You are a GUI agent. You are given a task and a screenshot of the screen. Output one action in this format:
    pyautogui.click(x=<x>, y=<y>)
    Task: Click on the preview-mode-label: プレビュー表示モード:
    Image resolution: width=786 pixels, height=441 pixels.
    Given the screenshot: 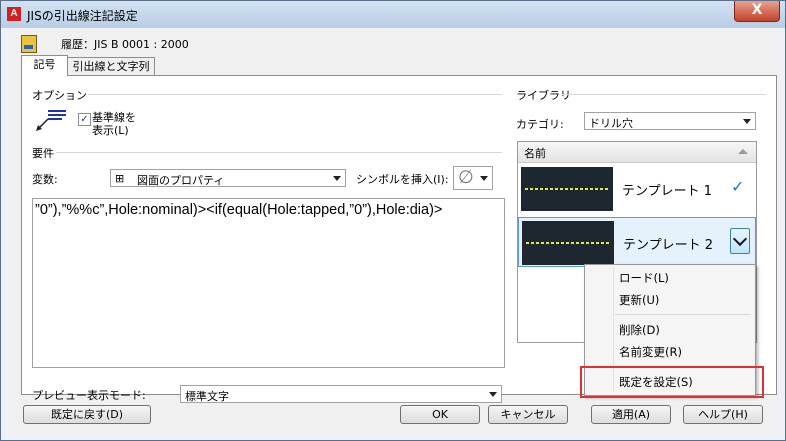 What is the action you would take?
    pyautogui.click(x=89, y=395)
    